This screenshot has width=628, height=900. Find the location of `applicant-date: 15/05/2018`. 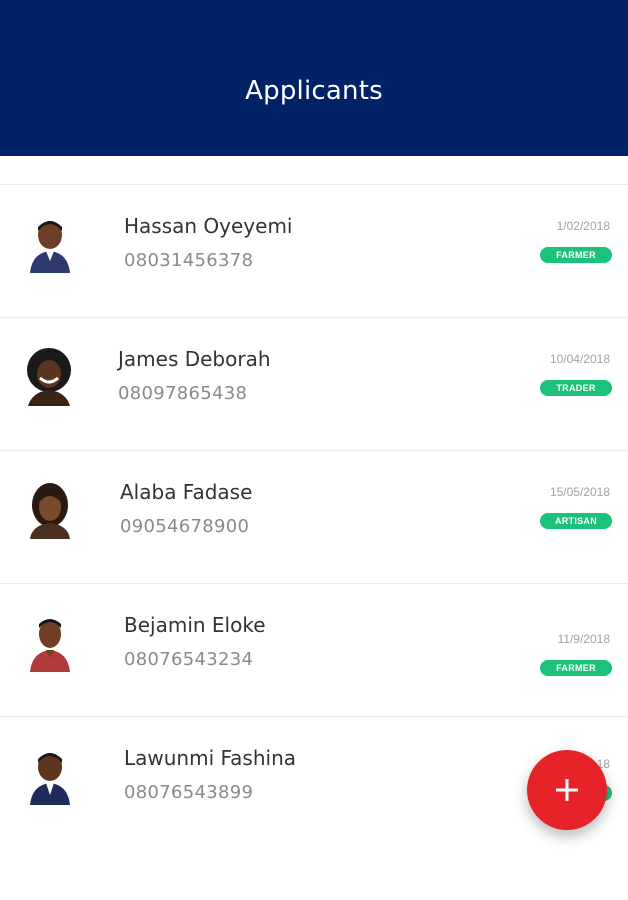

applicant-date: 15/05/2018 is located at coordinates (579, 492).